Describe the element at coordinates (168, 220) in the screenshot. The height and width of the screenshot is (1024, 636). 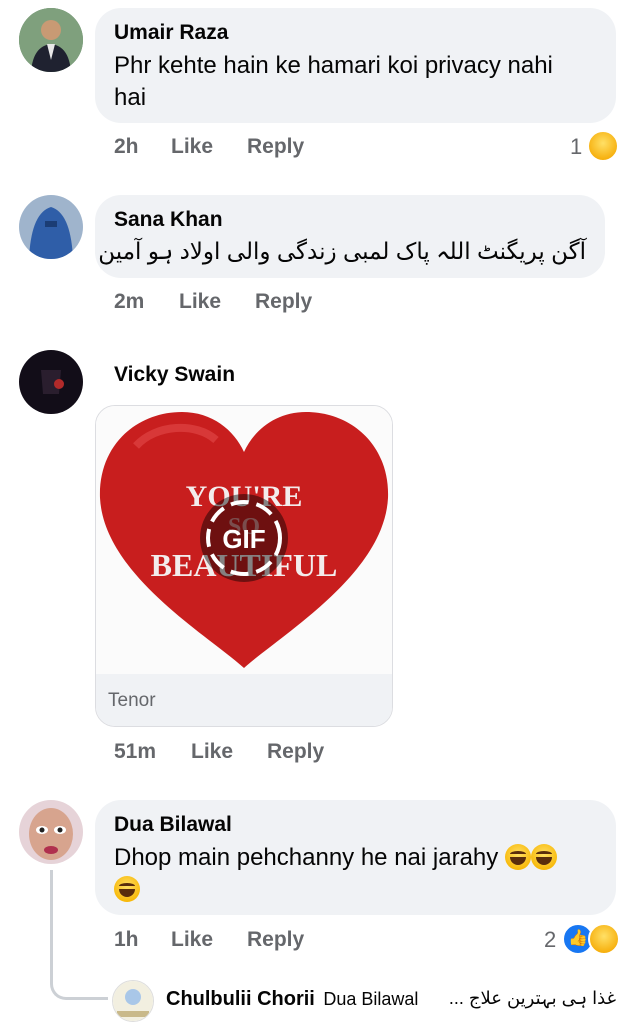
I see `comment-author: Sana Khan` at that location.